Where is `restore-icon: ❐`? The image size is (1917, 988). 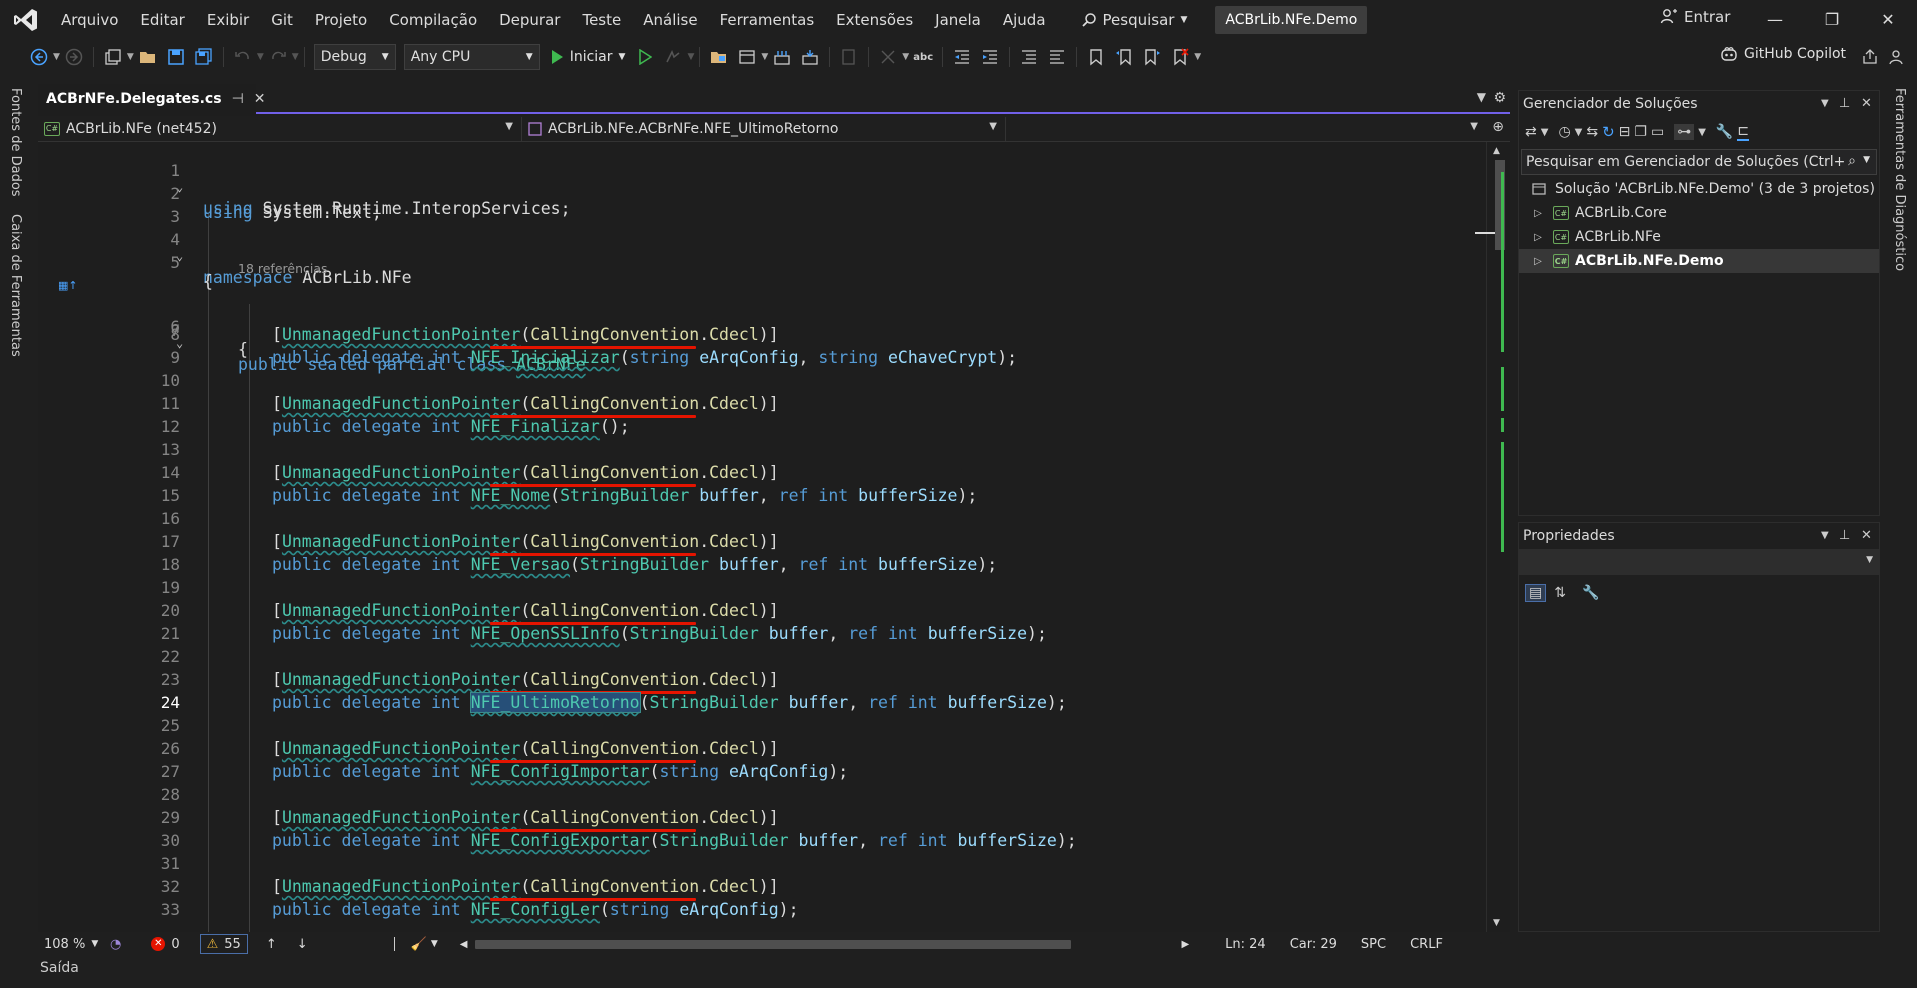
restore-icon: ❐ is located at coordinates (1832, 20).